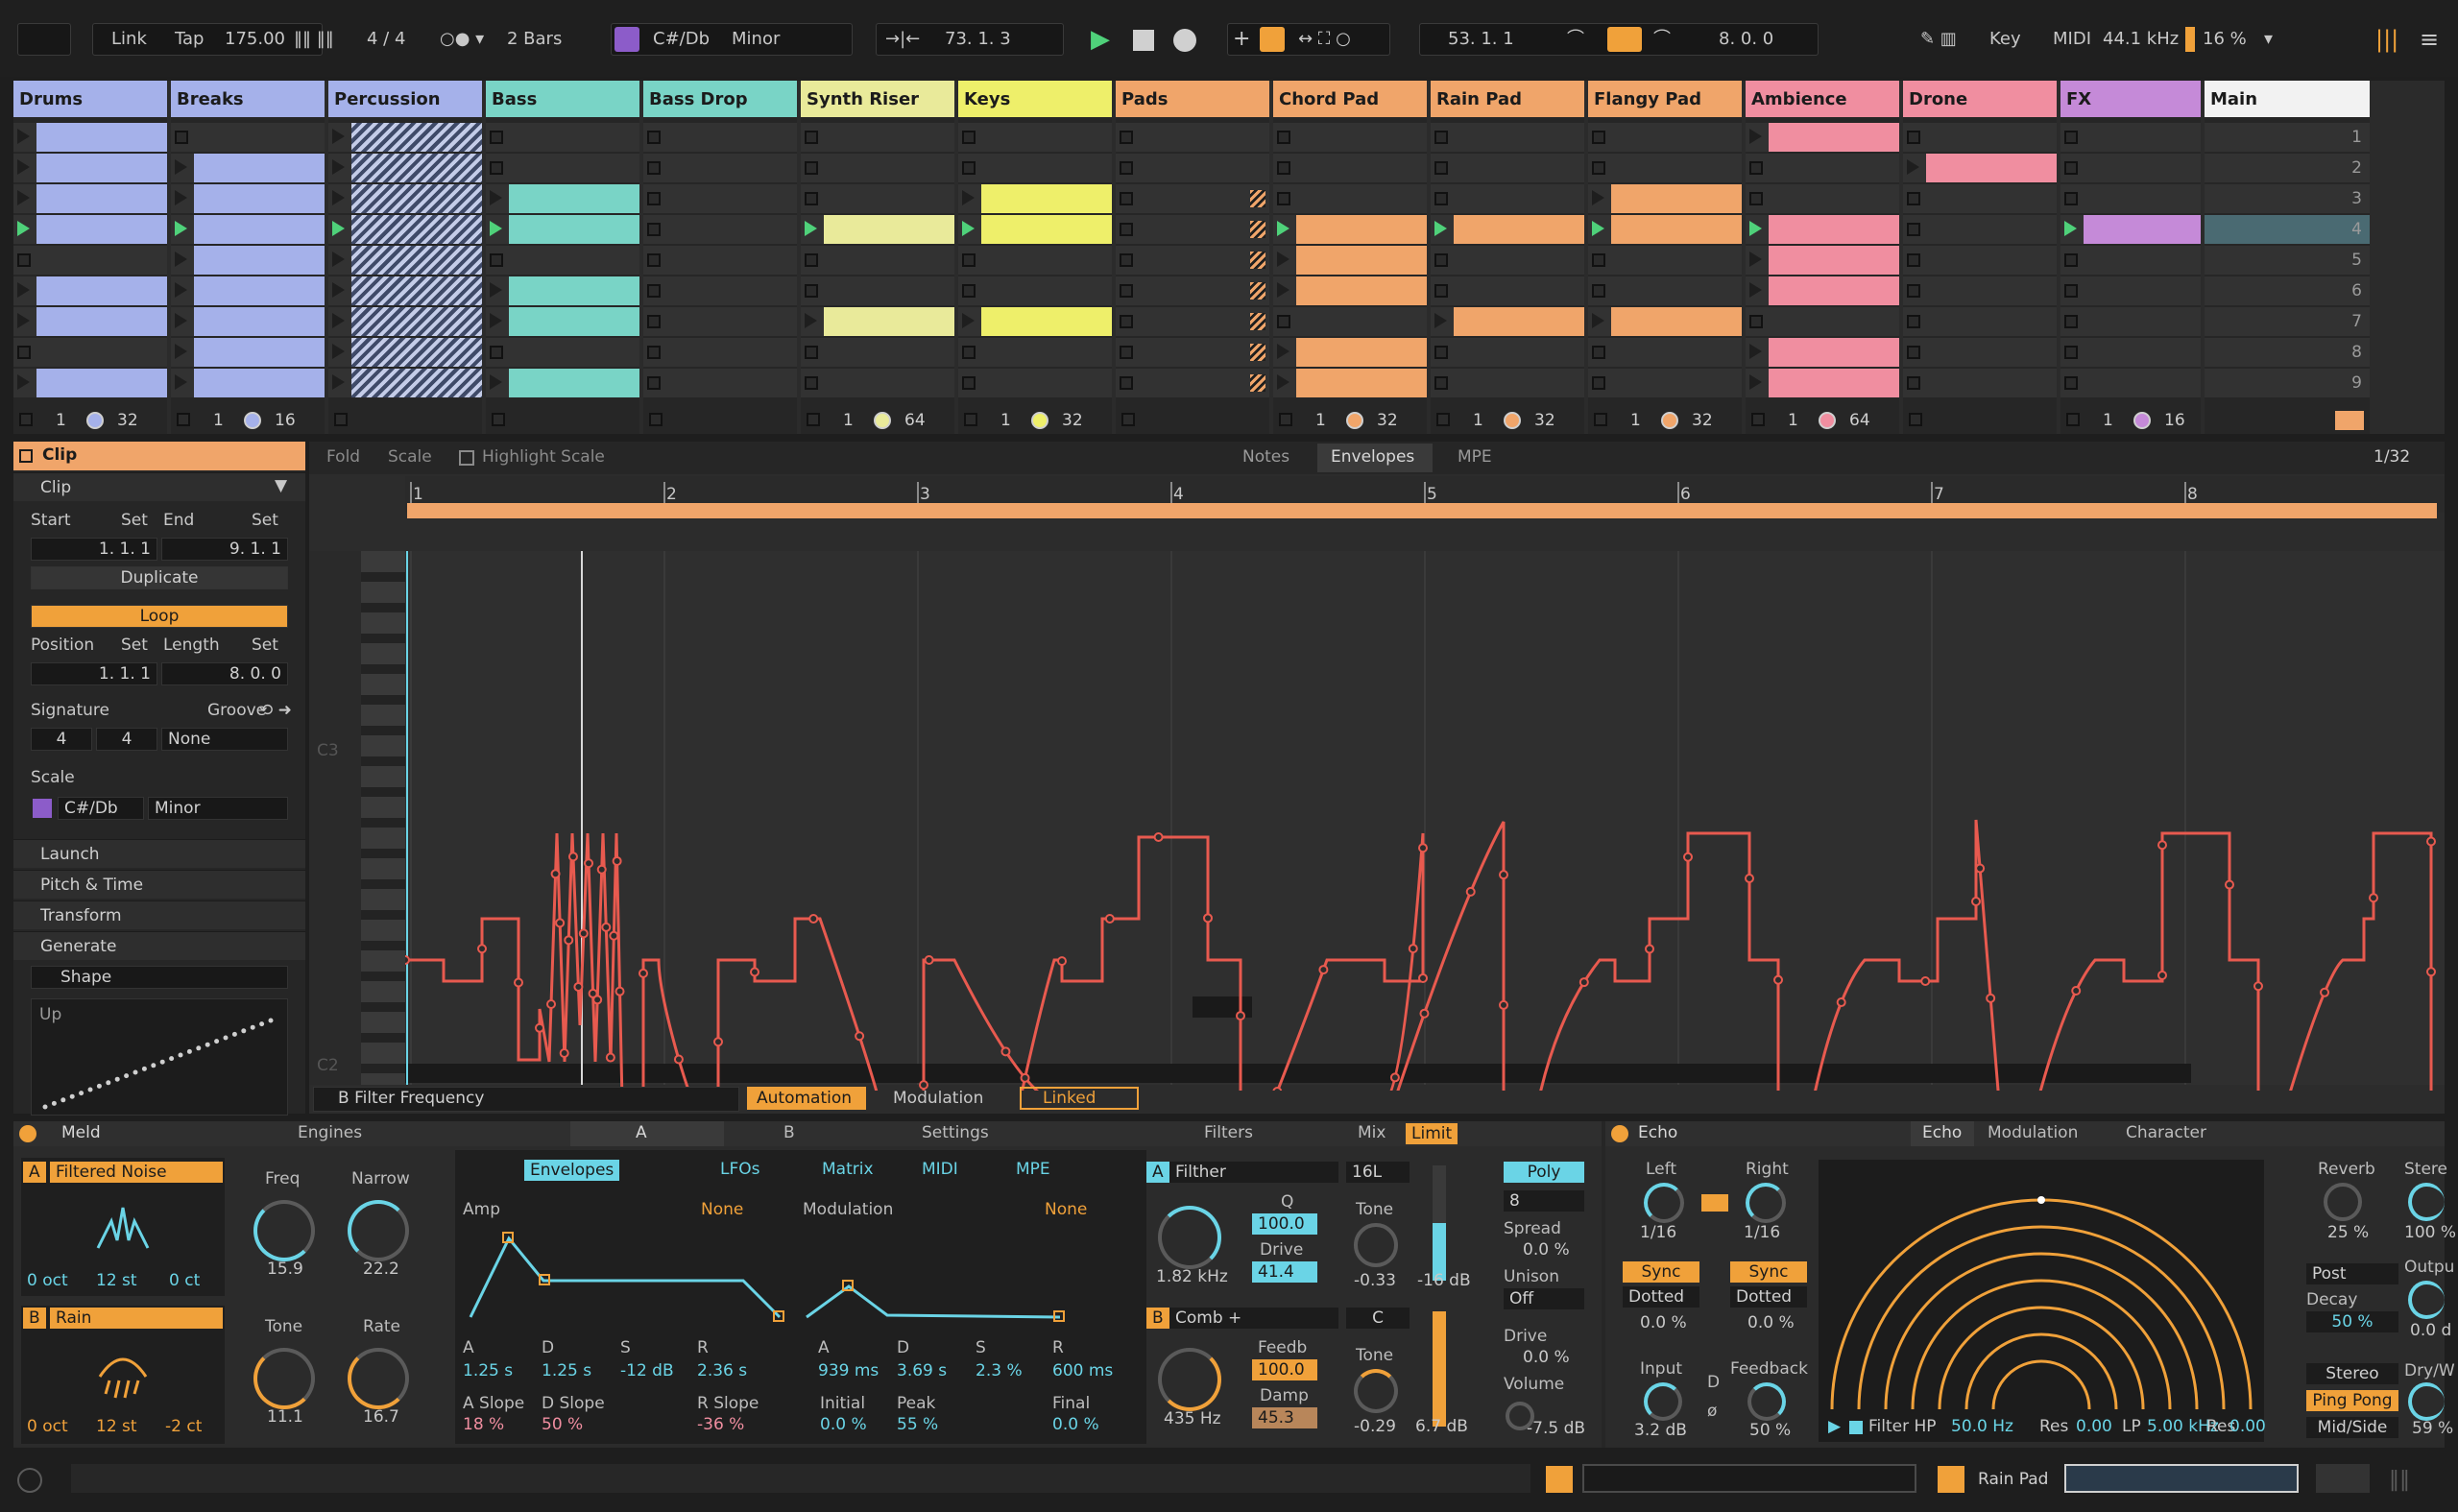 The height and width of the screenshot is (1512, 2458). I want to click on grid-select: 1/32, so click(2392, 457).